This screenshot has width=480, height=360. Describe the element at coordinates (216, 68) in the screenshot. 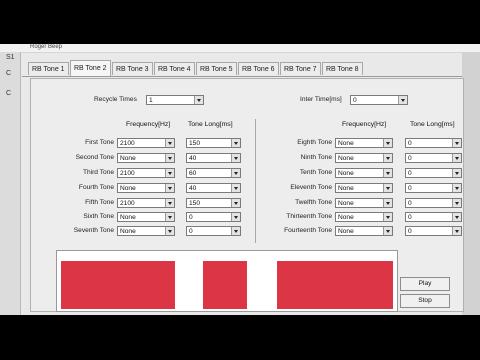

I see `tab-rb-tone-5: RB Tone 5` at that location.